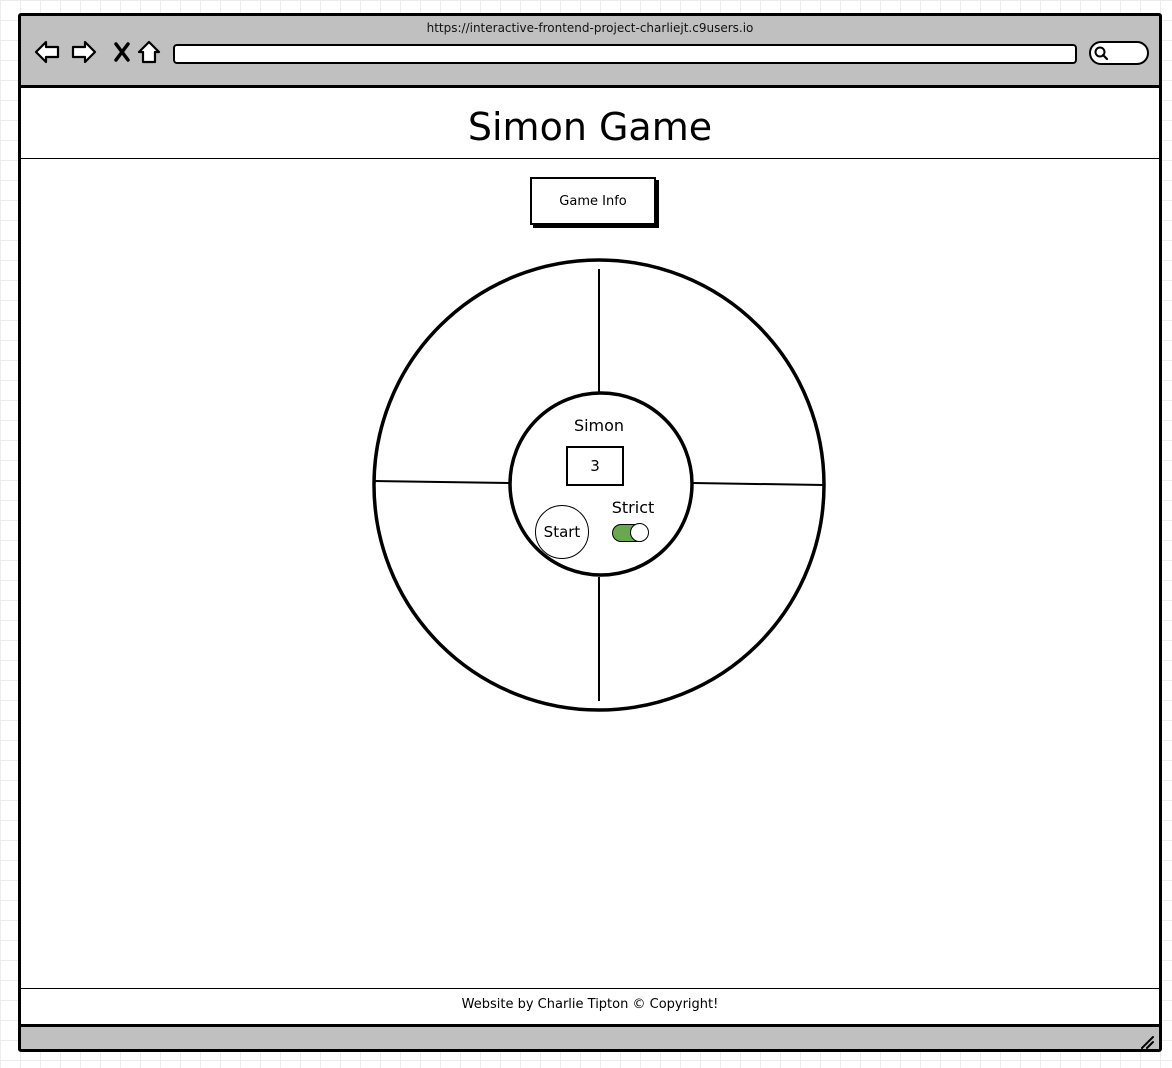 The height and width of the screenshot is (1068, 1172). What do you see at coordinates (633, 507) in the screenshot?
I see `strict-label: Strict` at bounding box center [633, 507].